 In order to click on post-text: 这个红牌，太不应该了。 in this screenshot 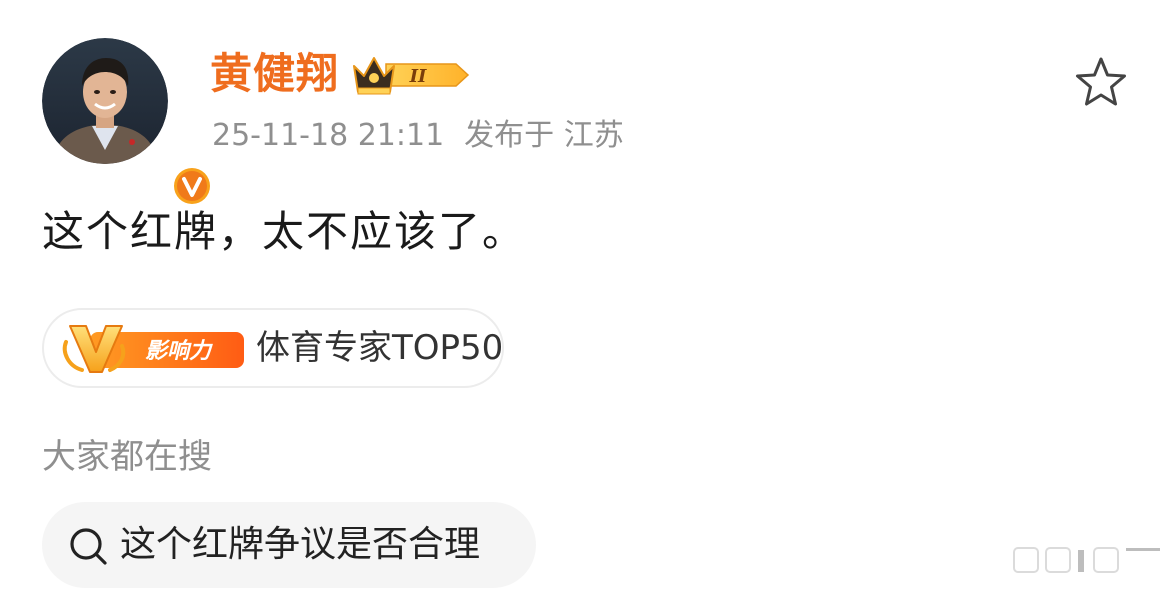, I will do `click(284, 231)`.